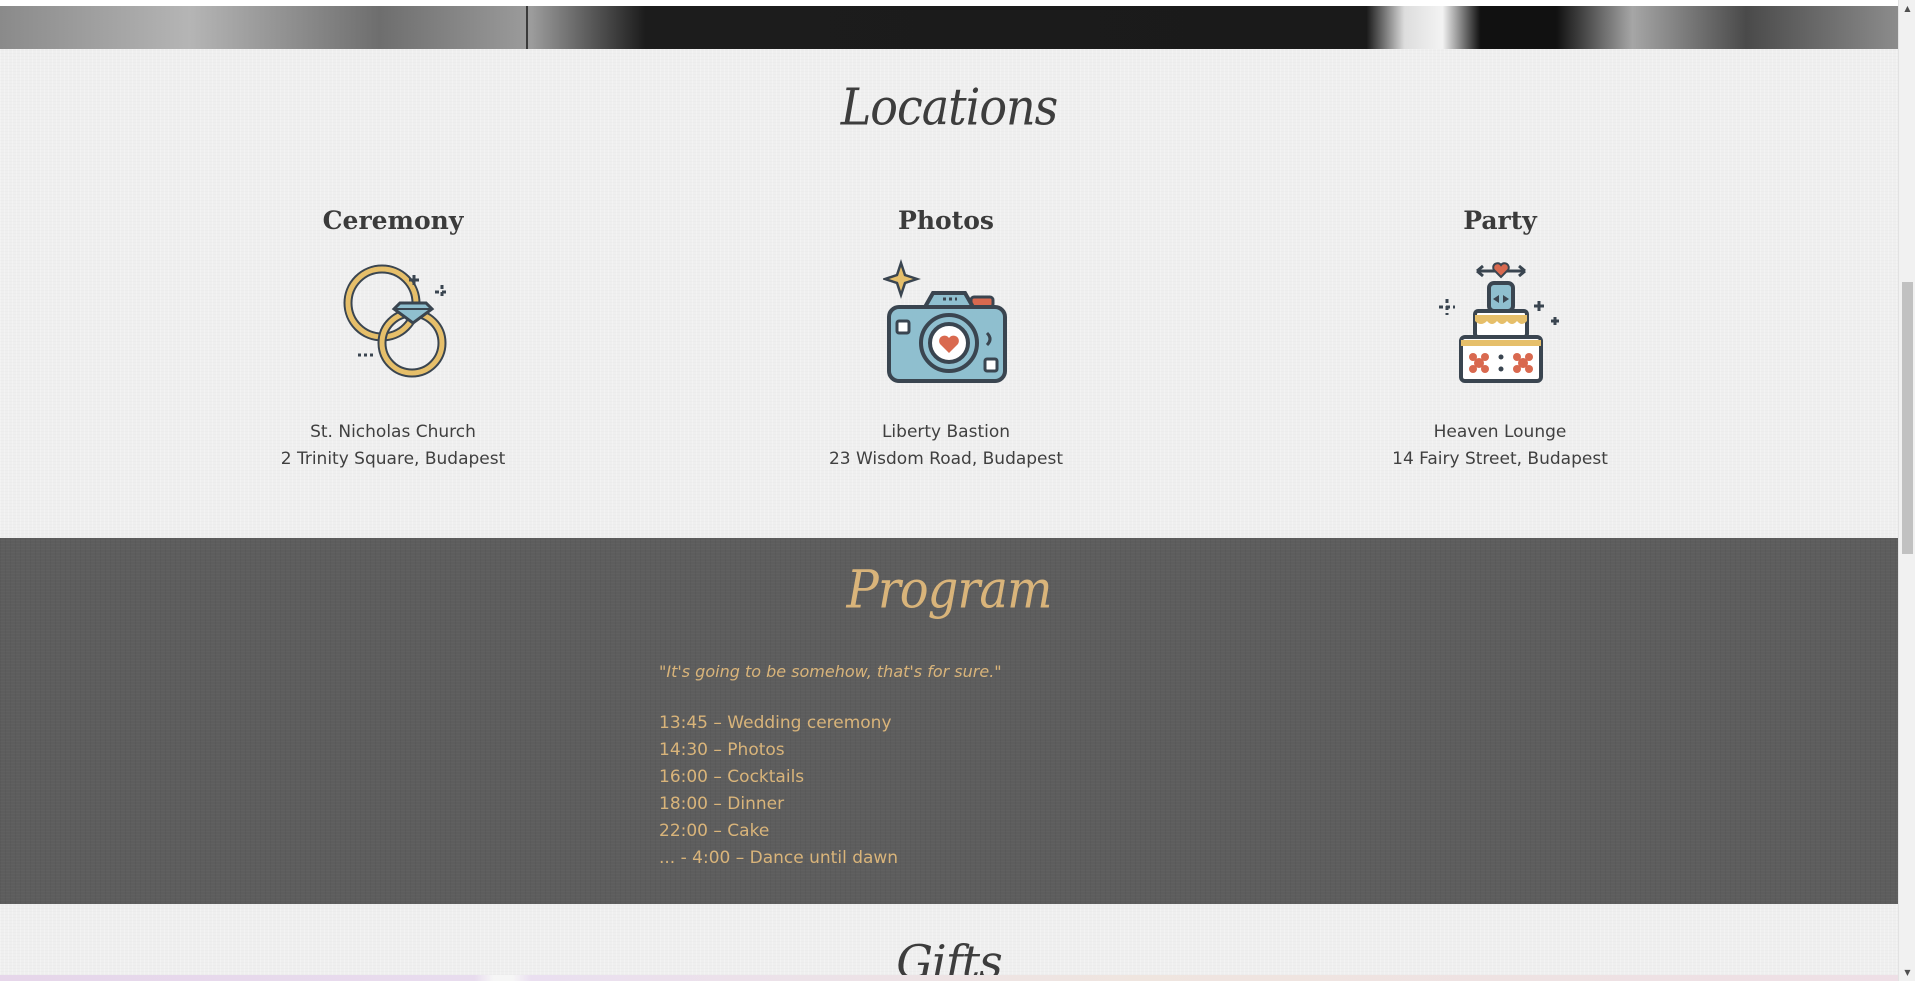  Describe the element at coordinates (393, 459) in the screenshot. I see `location-address: 2 Trinity Square, Budapest` at that location.